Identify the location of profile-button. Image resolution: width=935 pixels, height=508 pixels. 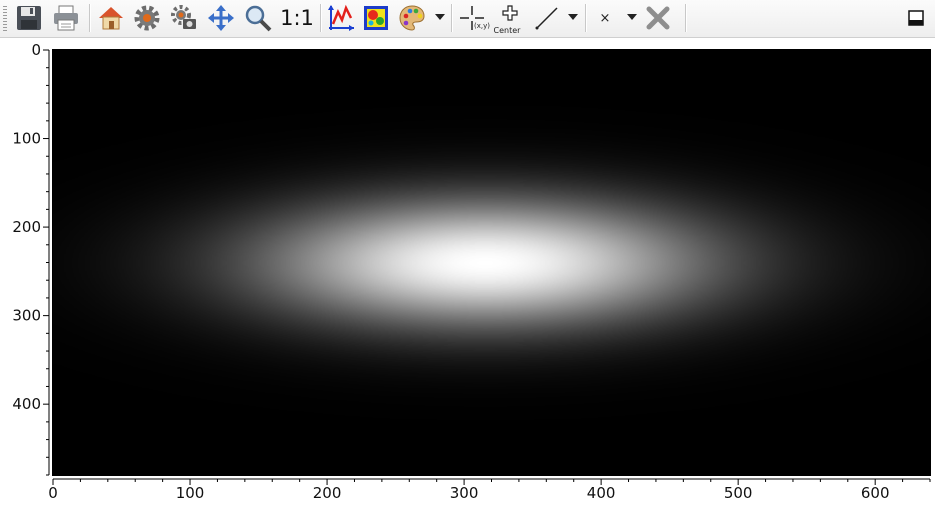
(341, 18).